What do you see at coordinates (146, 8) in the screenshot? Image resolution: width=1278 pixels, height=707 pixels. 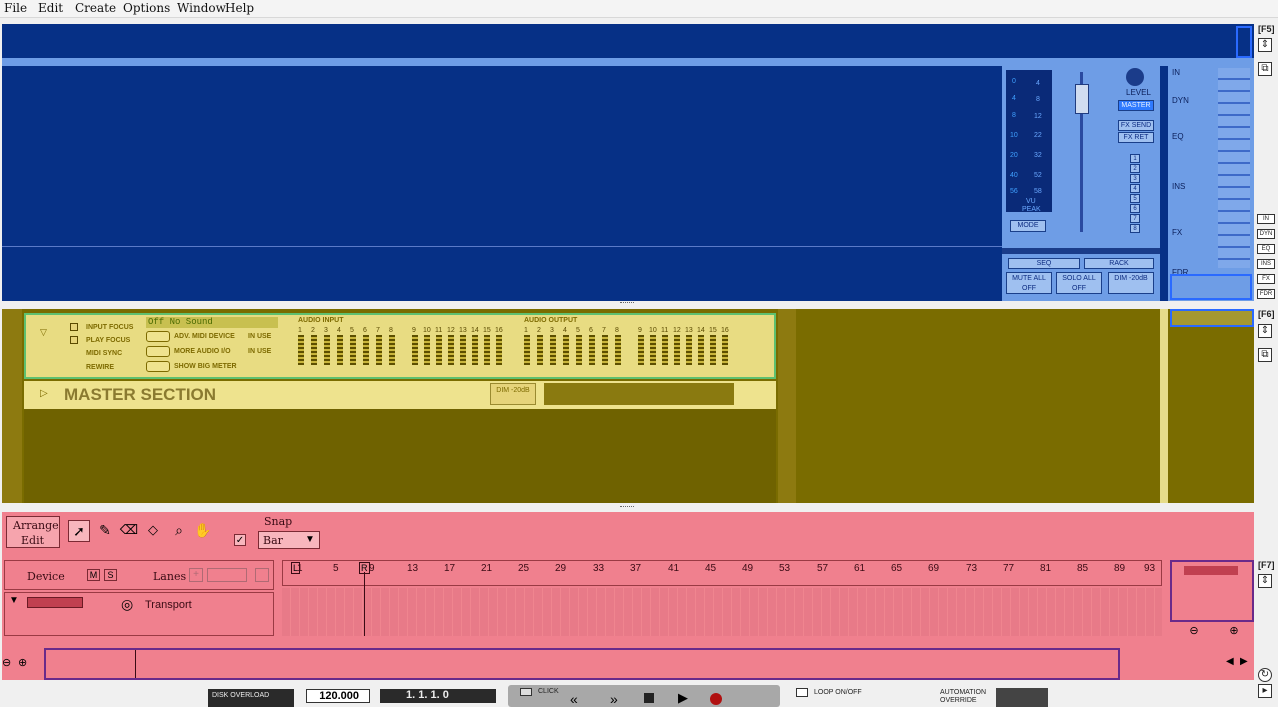 I see `menu-options: Options` at bounding box center [146, 8].